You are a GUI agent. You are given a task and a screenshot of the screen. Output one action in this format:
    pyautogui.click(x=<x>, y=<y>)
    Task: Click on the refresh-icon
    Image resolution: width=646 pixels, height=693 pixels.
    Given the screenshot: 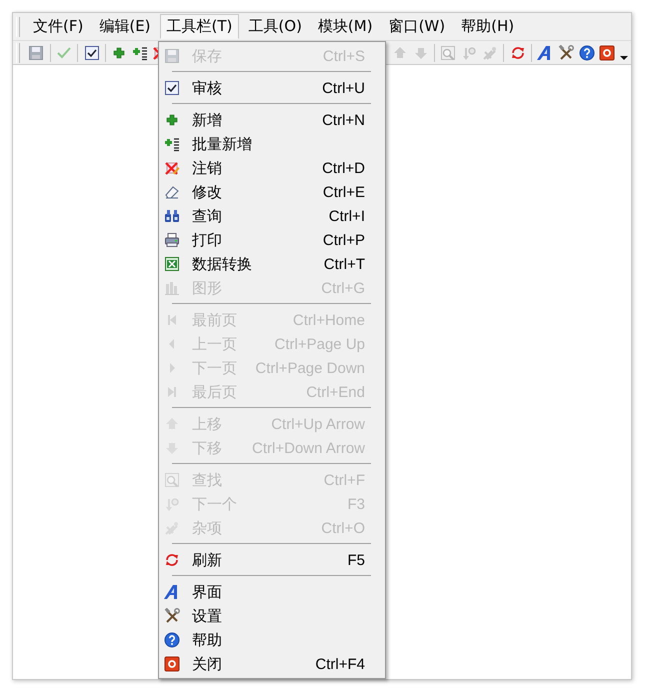 What is the action you would take?
    pyautogui.click(x=172, y=560)
    